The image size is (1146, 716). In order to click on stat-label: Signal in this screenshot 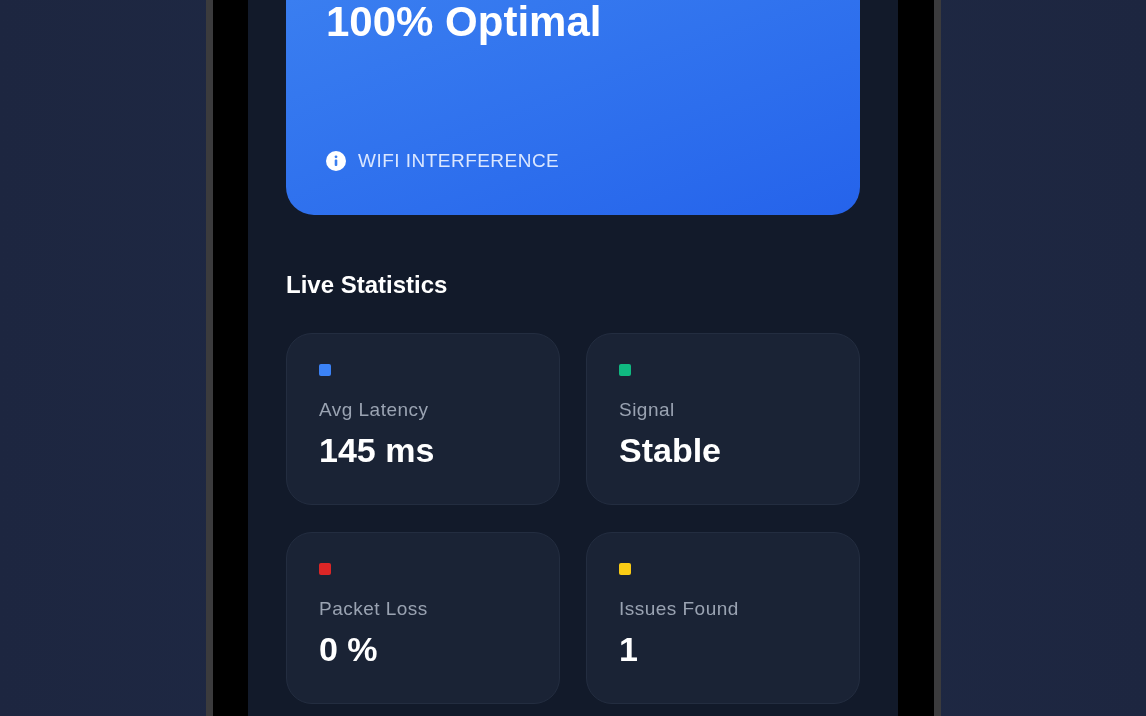, I will do `click(647, 409)`.